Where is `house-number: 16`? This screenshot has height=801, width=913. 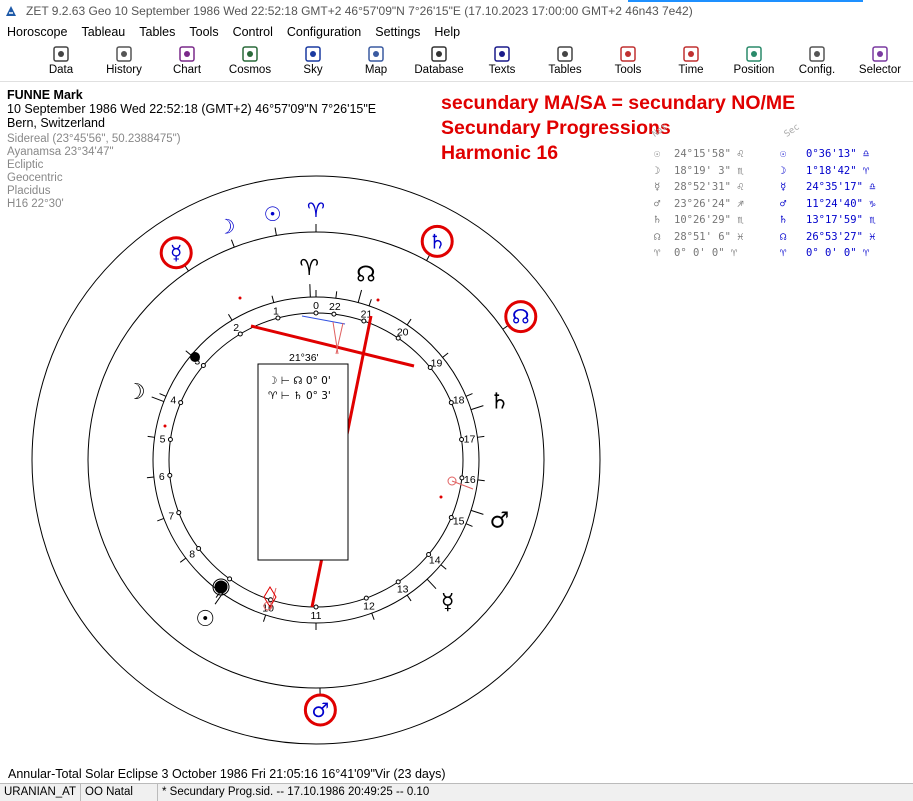
house-number: 16 is located at coordinates (470, 480).